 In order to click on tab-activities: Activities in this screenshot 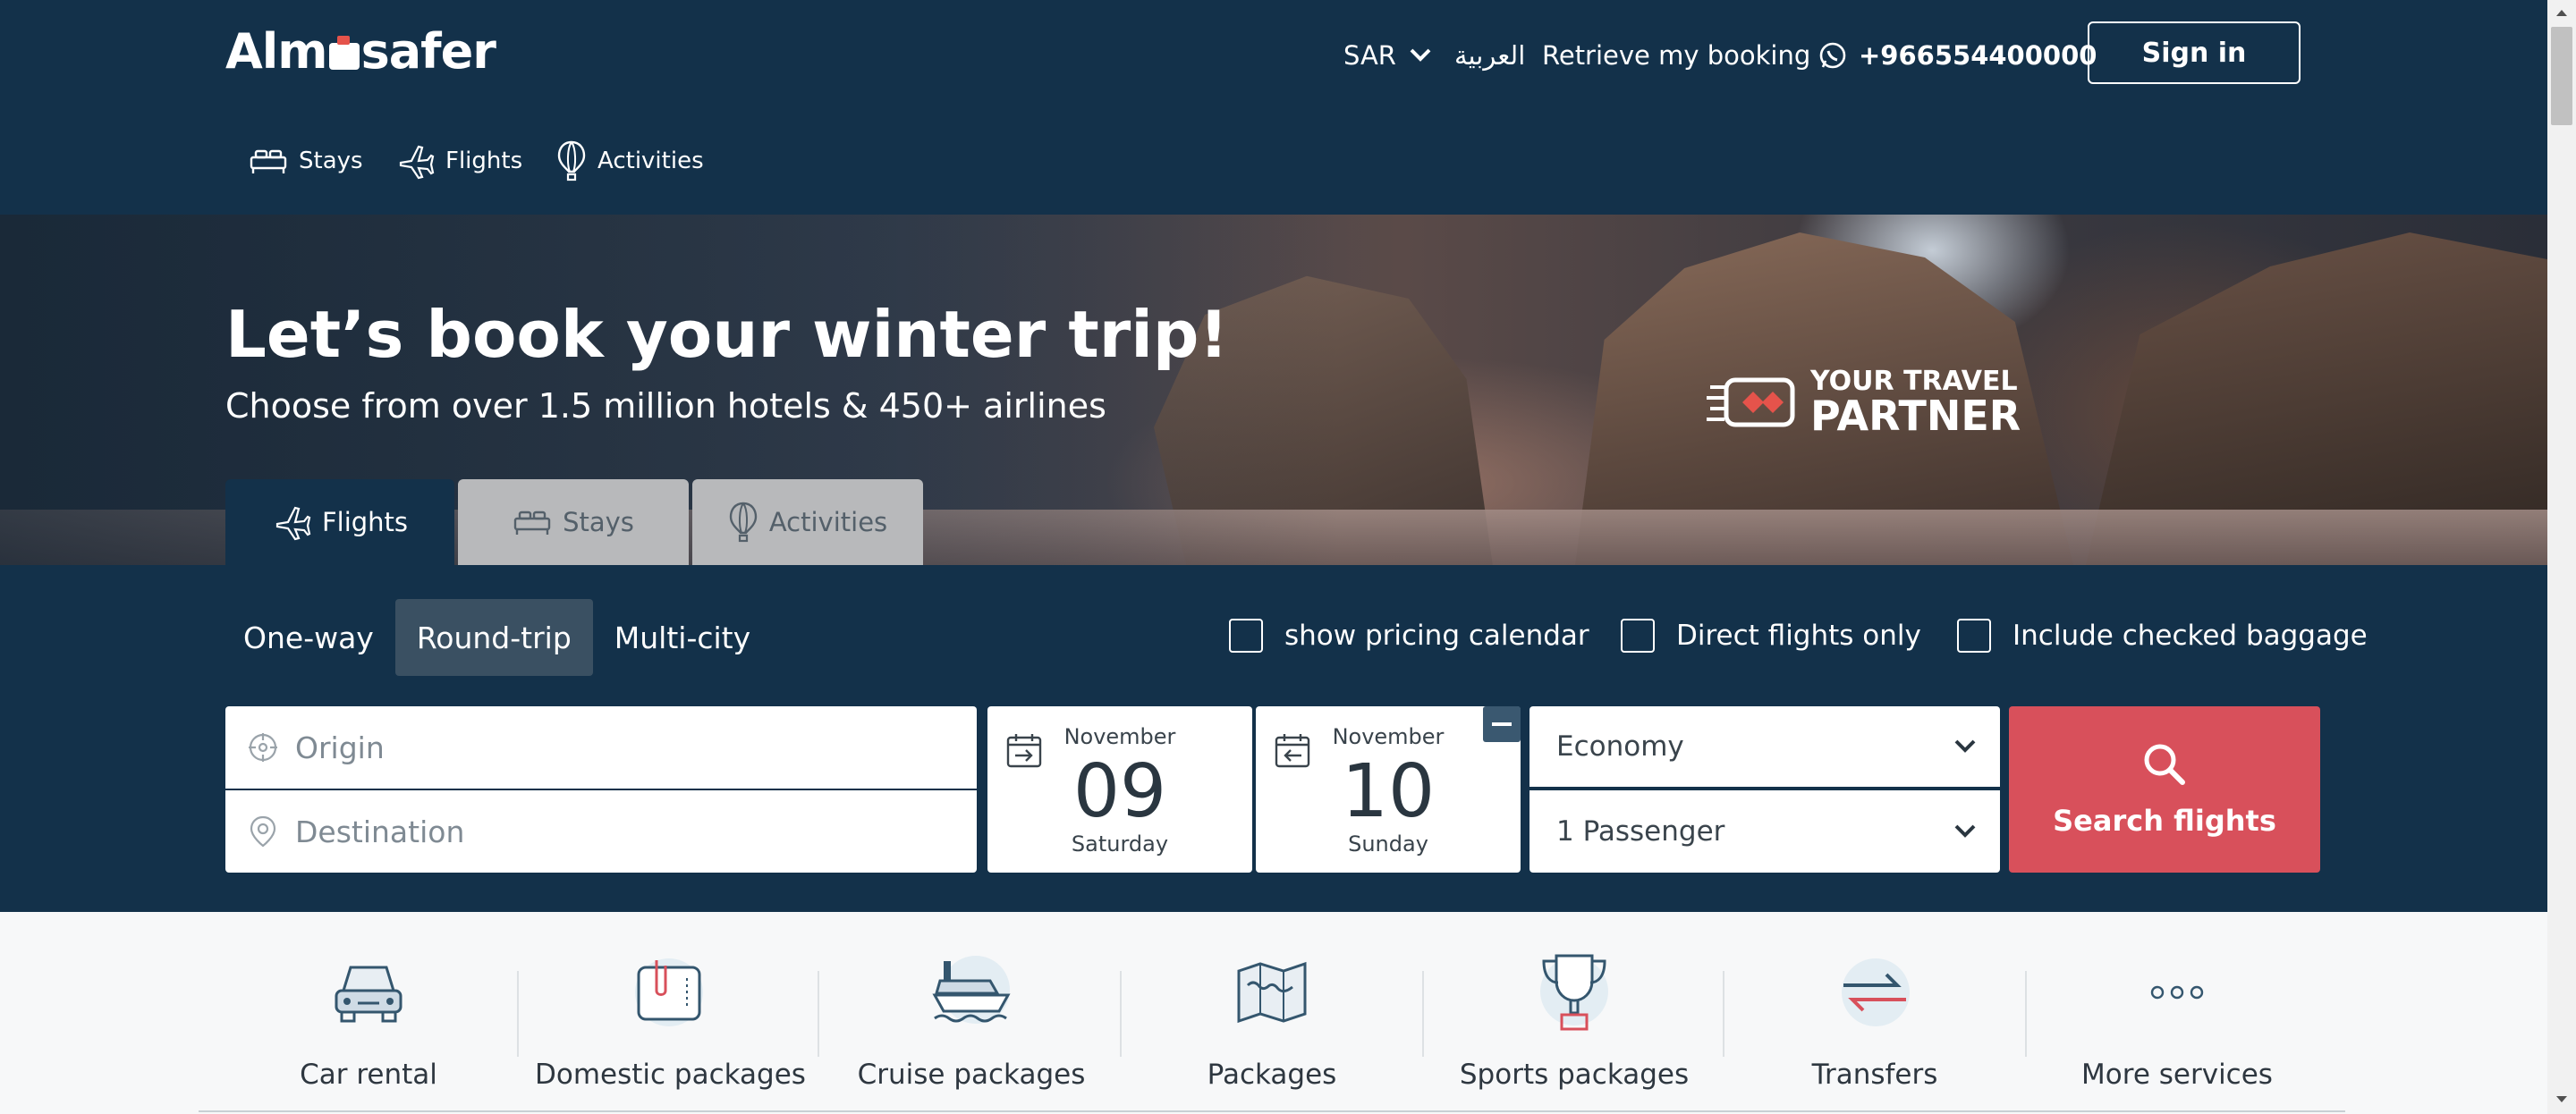, I will do `click(807, 522)`.